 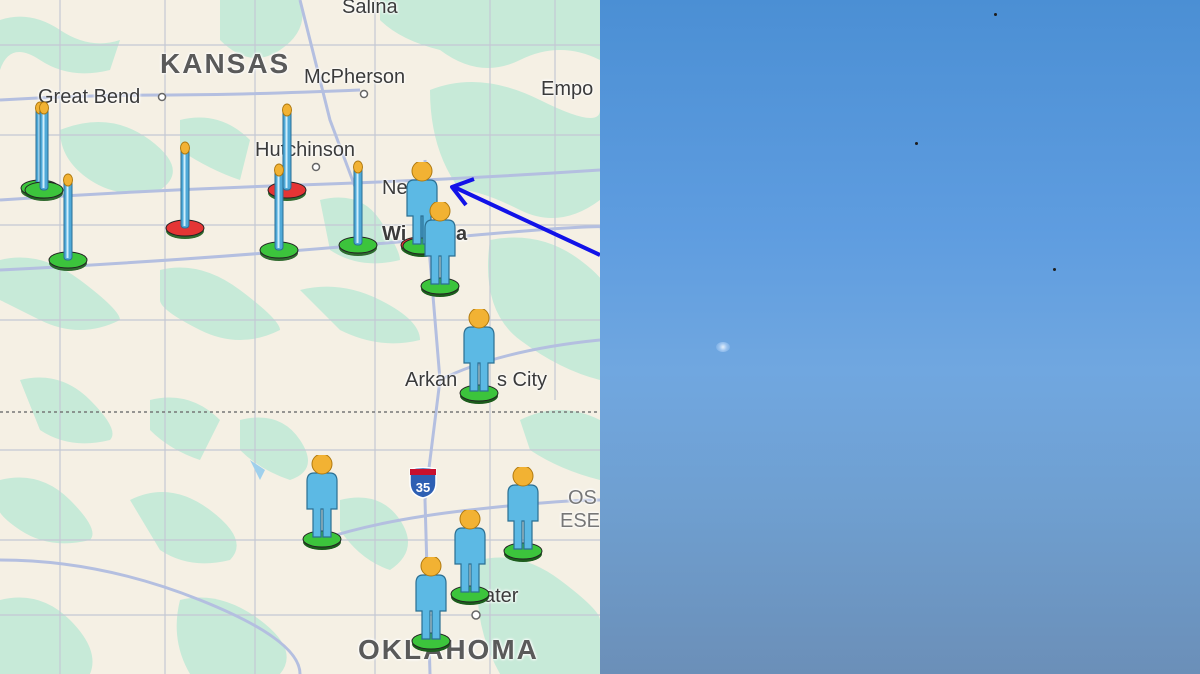 What do you see at coordinates (370, 9) in the screenshot?
I see `city-salina: Salina` at bounding box center [370, 9].